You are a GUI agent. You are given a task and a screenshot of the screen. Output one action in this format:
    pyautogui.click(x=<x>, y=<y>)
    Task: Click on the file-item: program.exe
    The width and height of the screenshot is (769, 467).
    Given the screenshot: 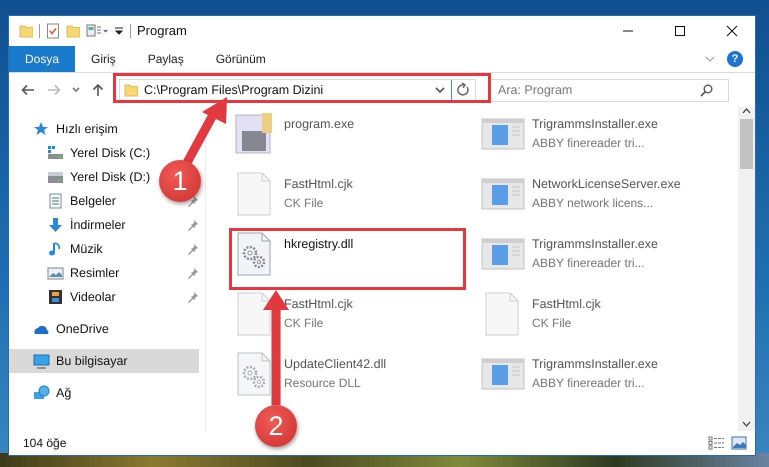 What is the action you would take?
    pyautogui.click(x=295, y=137)
    